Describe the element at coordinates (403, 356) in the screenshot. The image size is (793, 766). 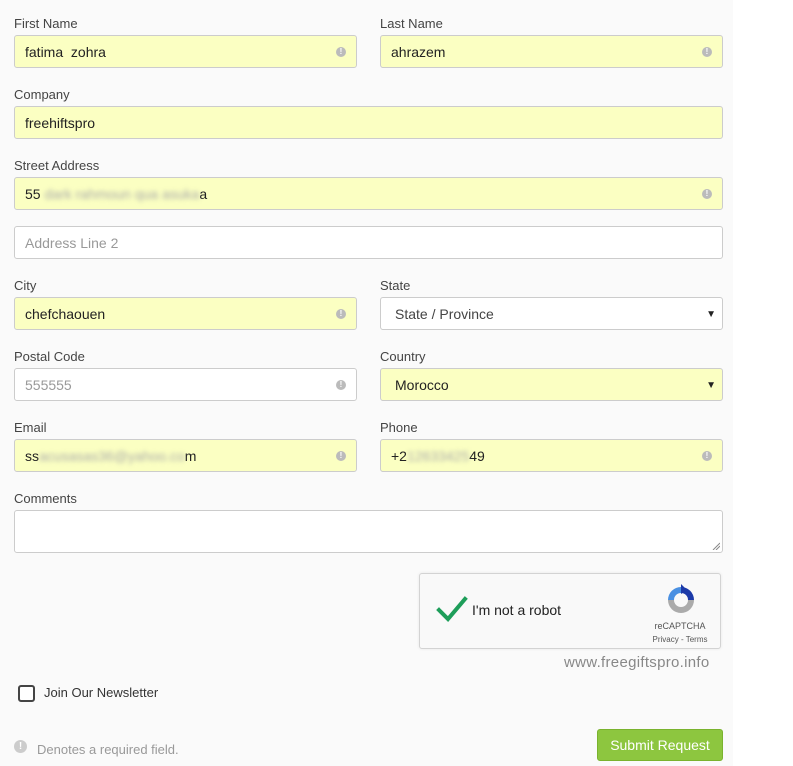
I see `country-label: Country` at that location.